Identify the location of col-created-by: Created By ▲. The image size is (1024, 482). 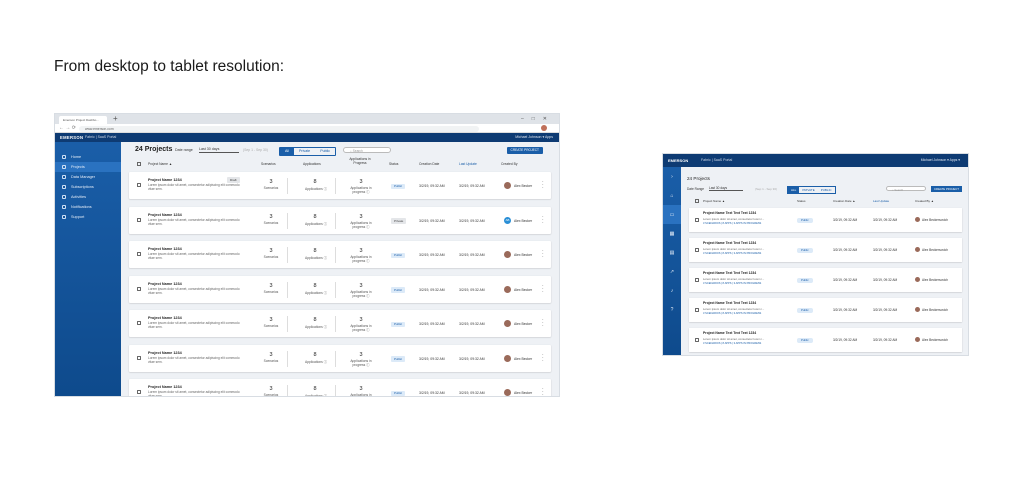
(924, 201).